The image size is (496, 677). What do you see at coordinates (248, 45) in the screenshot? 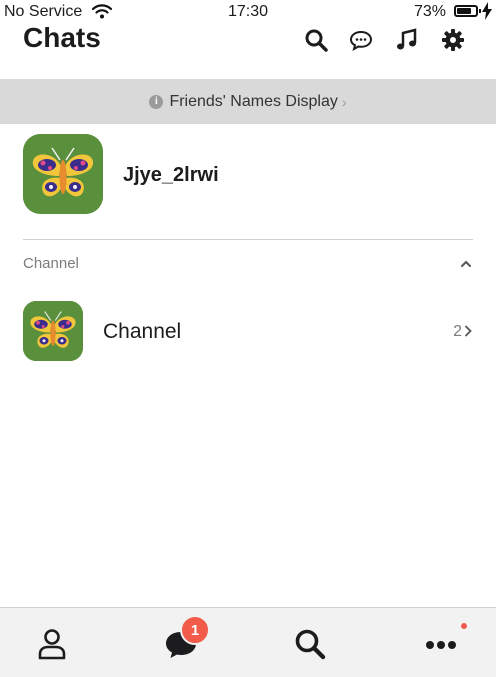
I see `header: Chats` at bounding box center [248, 45].